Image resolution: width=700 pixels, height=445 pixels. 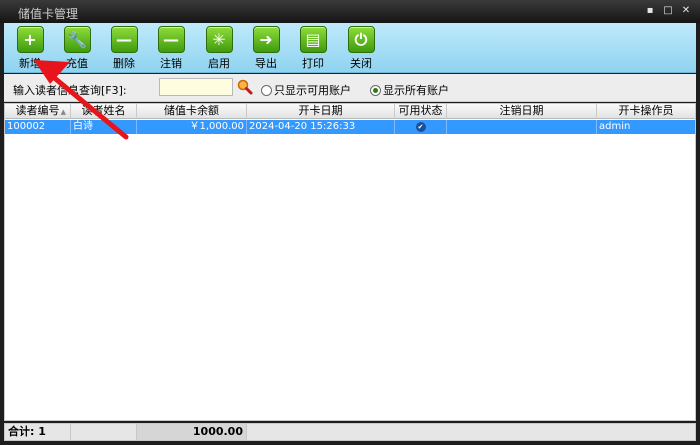 What do you see at coordinates (30, 39) in the screenshot?
I see `plus-icon: +` at bounding box center [30, 39].